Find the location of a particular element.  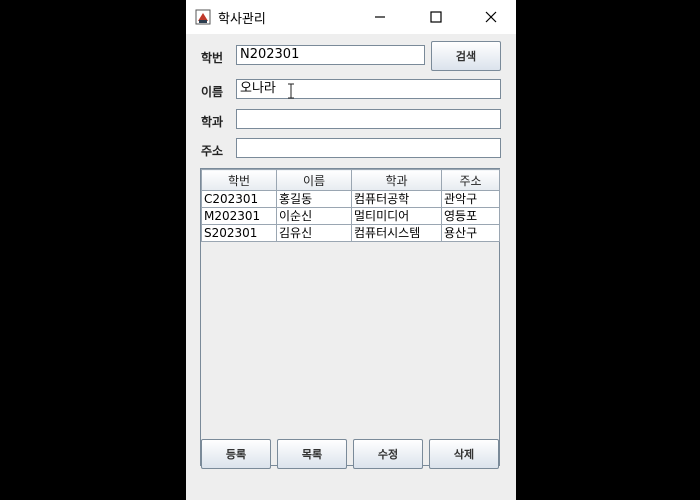

student-id-label: 학번 is located at coordinates (212, 58).